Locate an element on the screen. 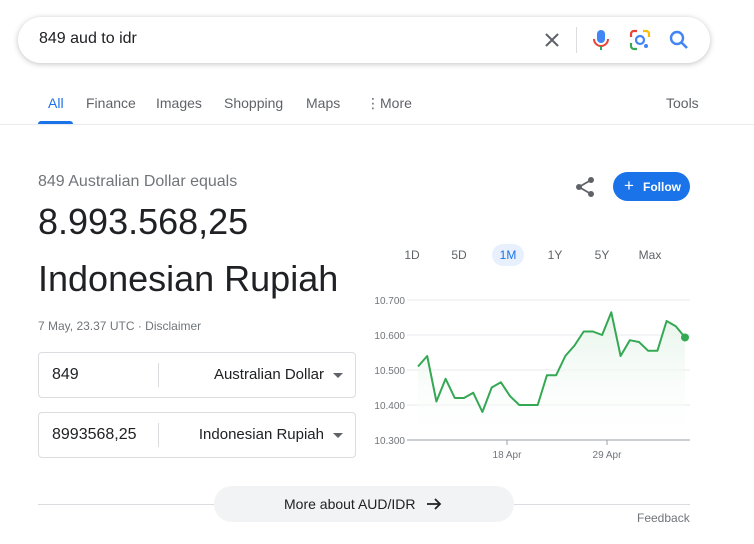 The width and height of the screenshot is (754, 544). y-tick-label: 10.400 is located at coordinates (389, 406).